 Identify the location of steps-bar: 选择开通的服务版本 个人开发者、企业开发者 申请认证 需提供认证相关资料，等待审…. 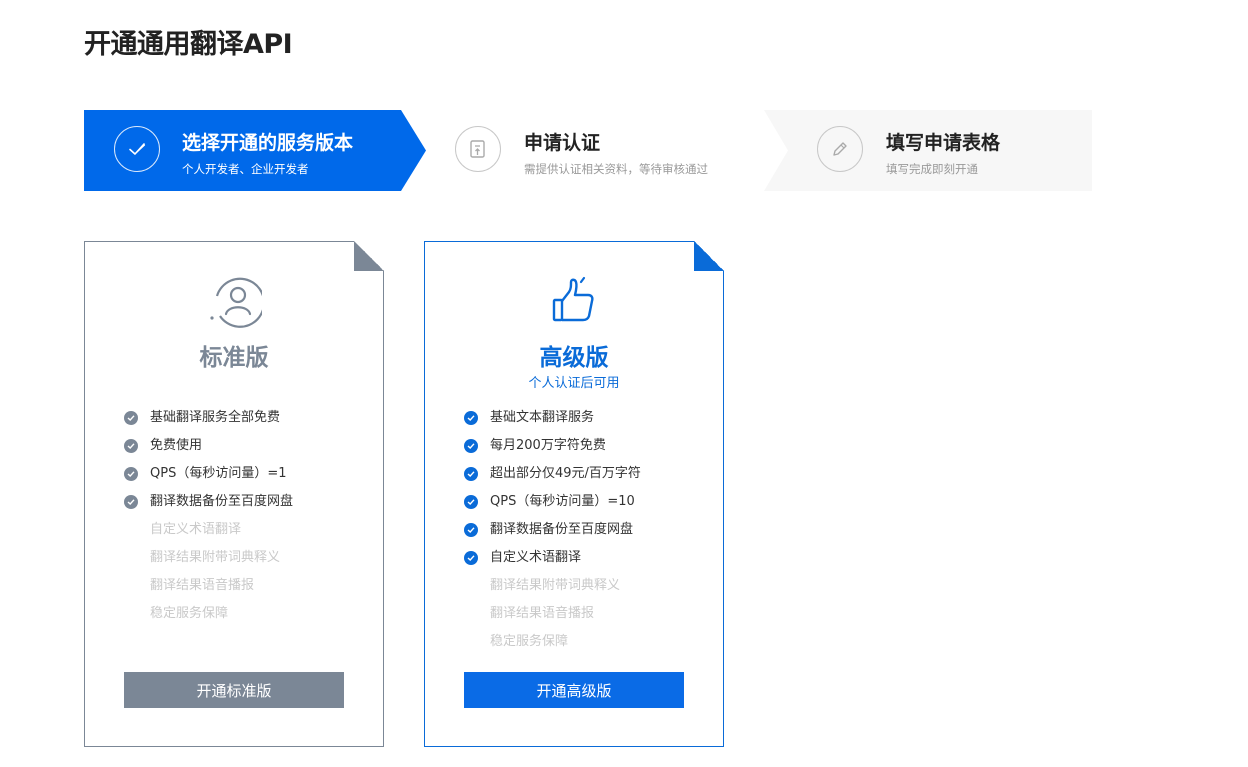
(588, 150).